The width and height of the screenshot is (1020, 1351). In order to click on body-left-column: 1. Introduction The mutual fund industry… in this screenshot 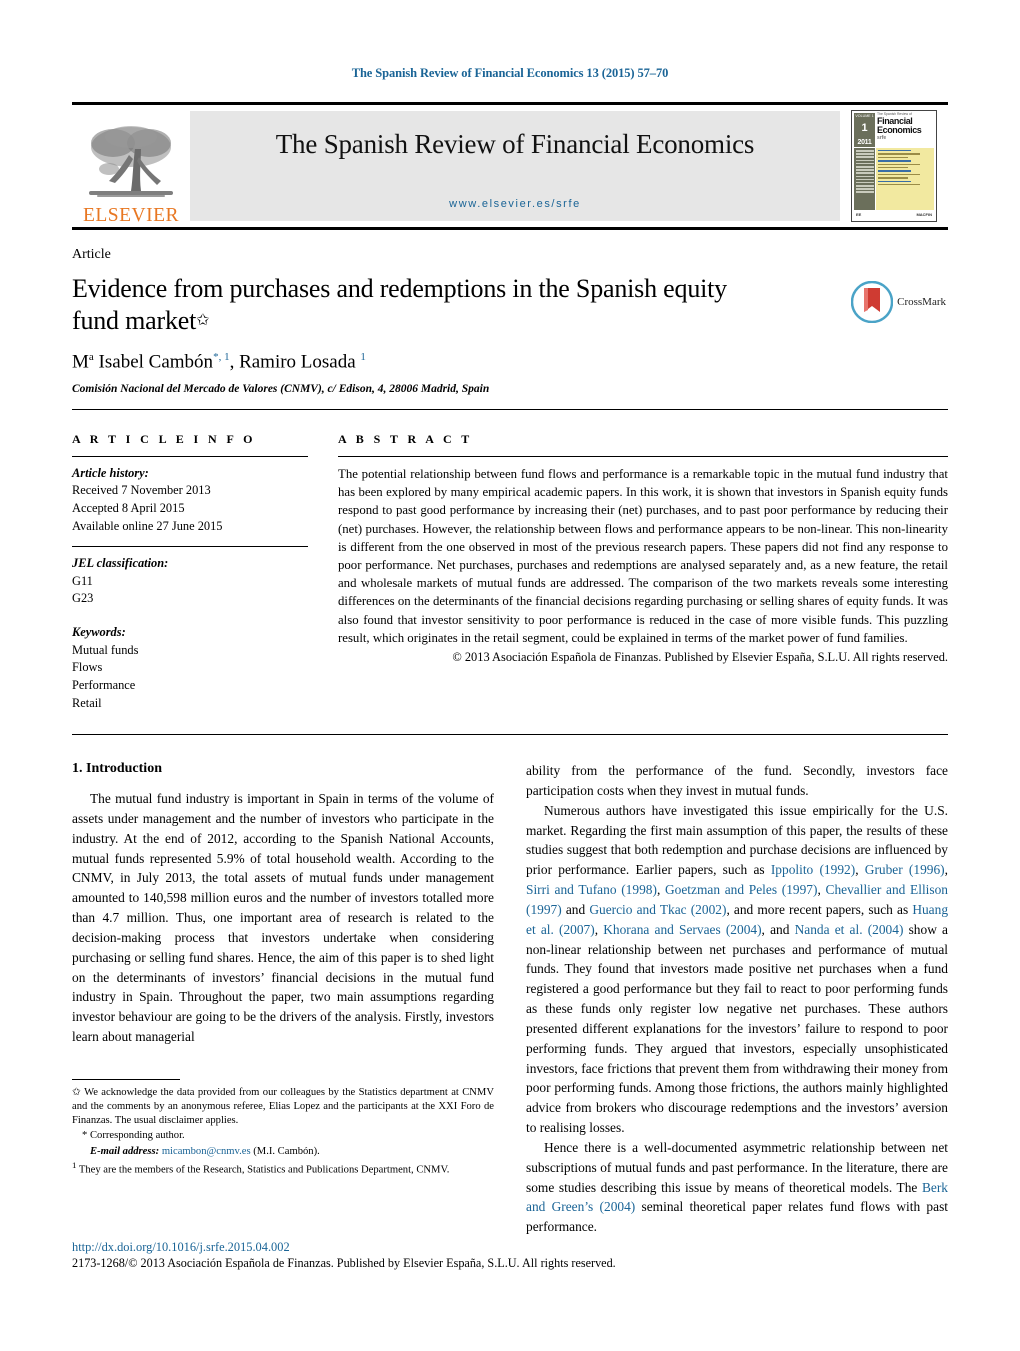, I will do `click(283, 999)`.